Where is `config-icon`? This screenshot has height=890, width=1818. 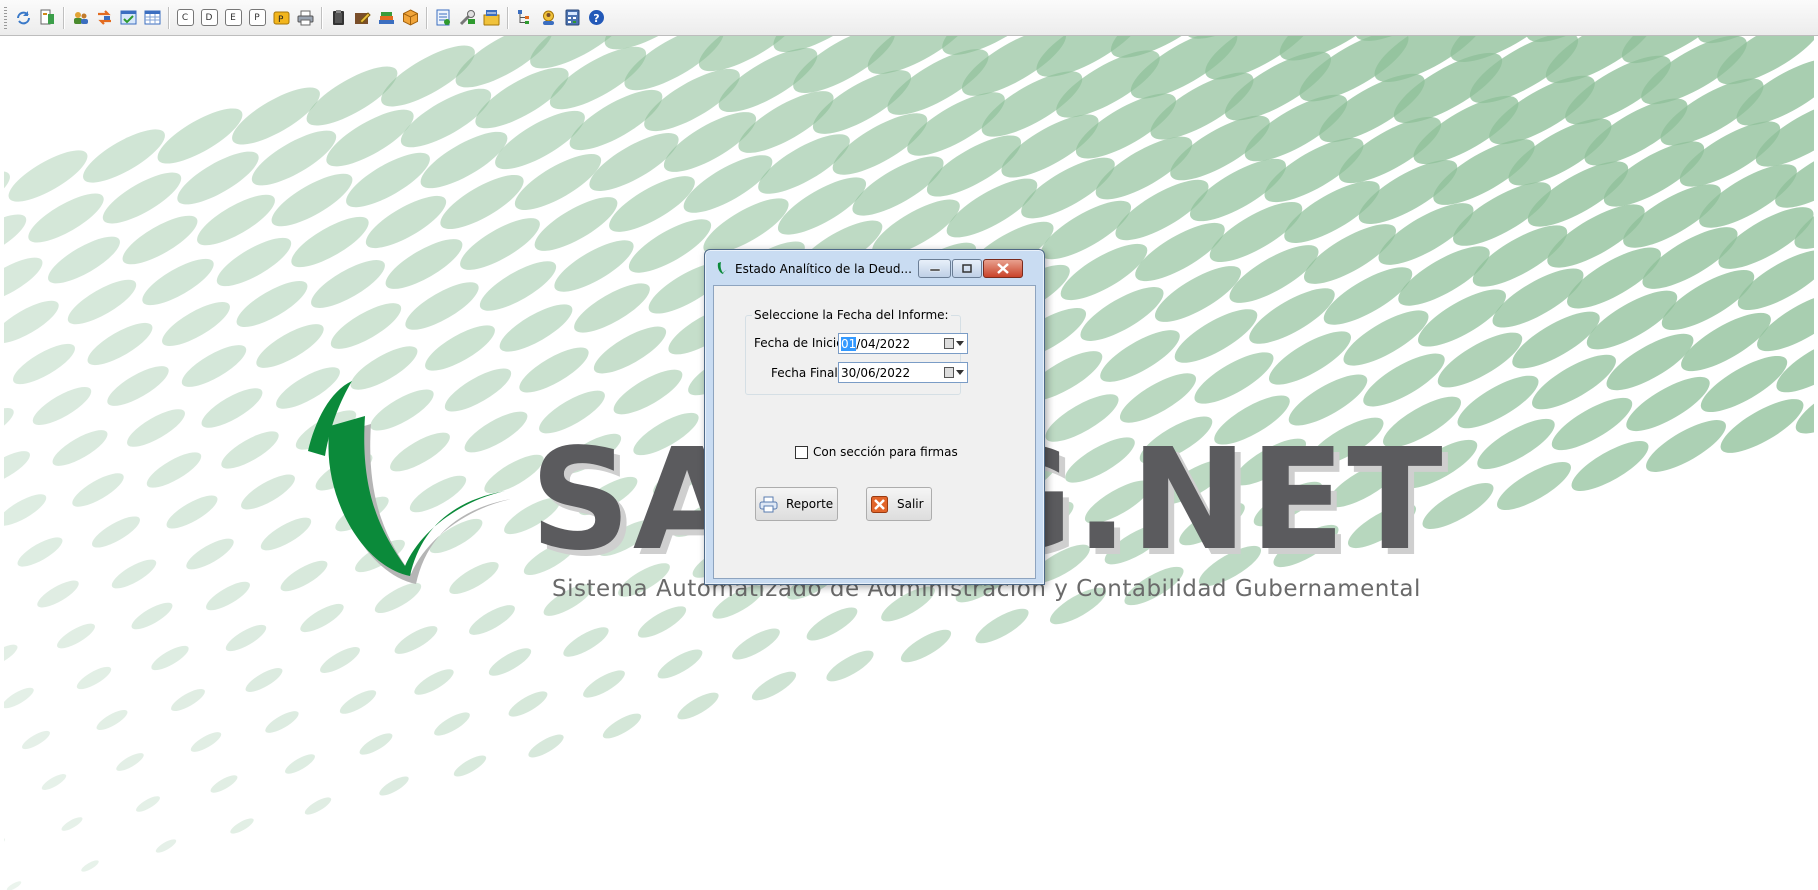
config-icon is located at coordinates (491, 18).